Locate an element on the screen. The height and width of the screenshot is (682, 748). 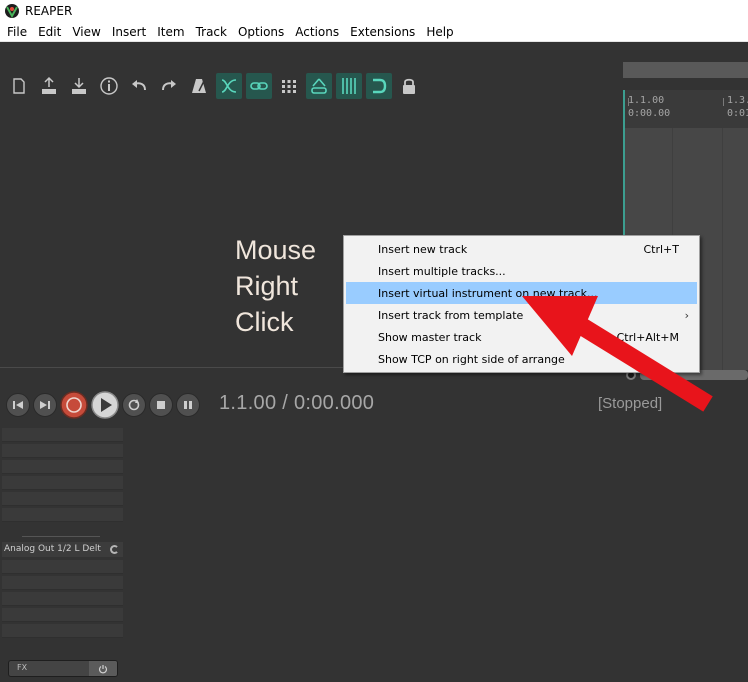
transport-status: [Stopped] is located at coordinates (630, 403).